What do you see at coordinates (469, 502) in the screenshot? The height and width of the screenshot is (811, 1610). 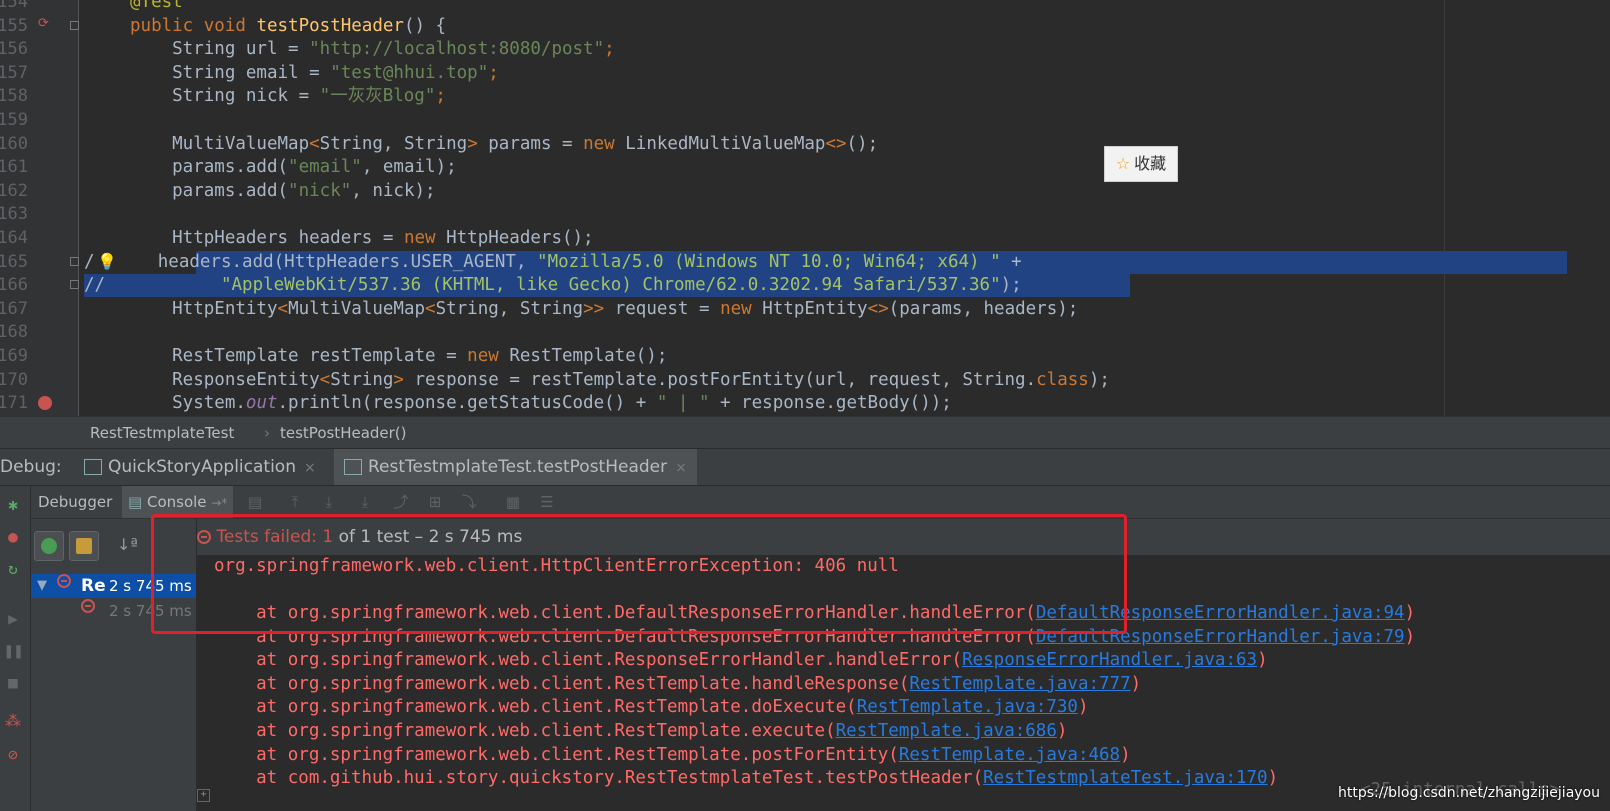 I see `run-to-cursor-icon: ⤵` at bounding box center [469, 502].